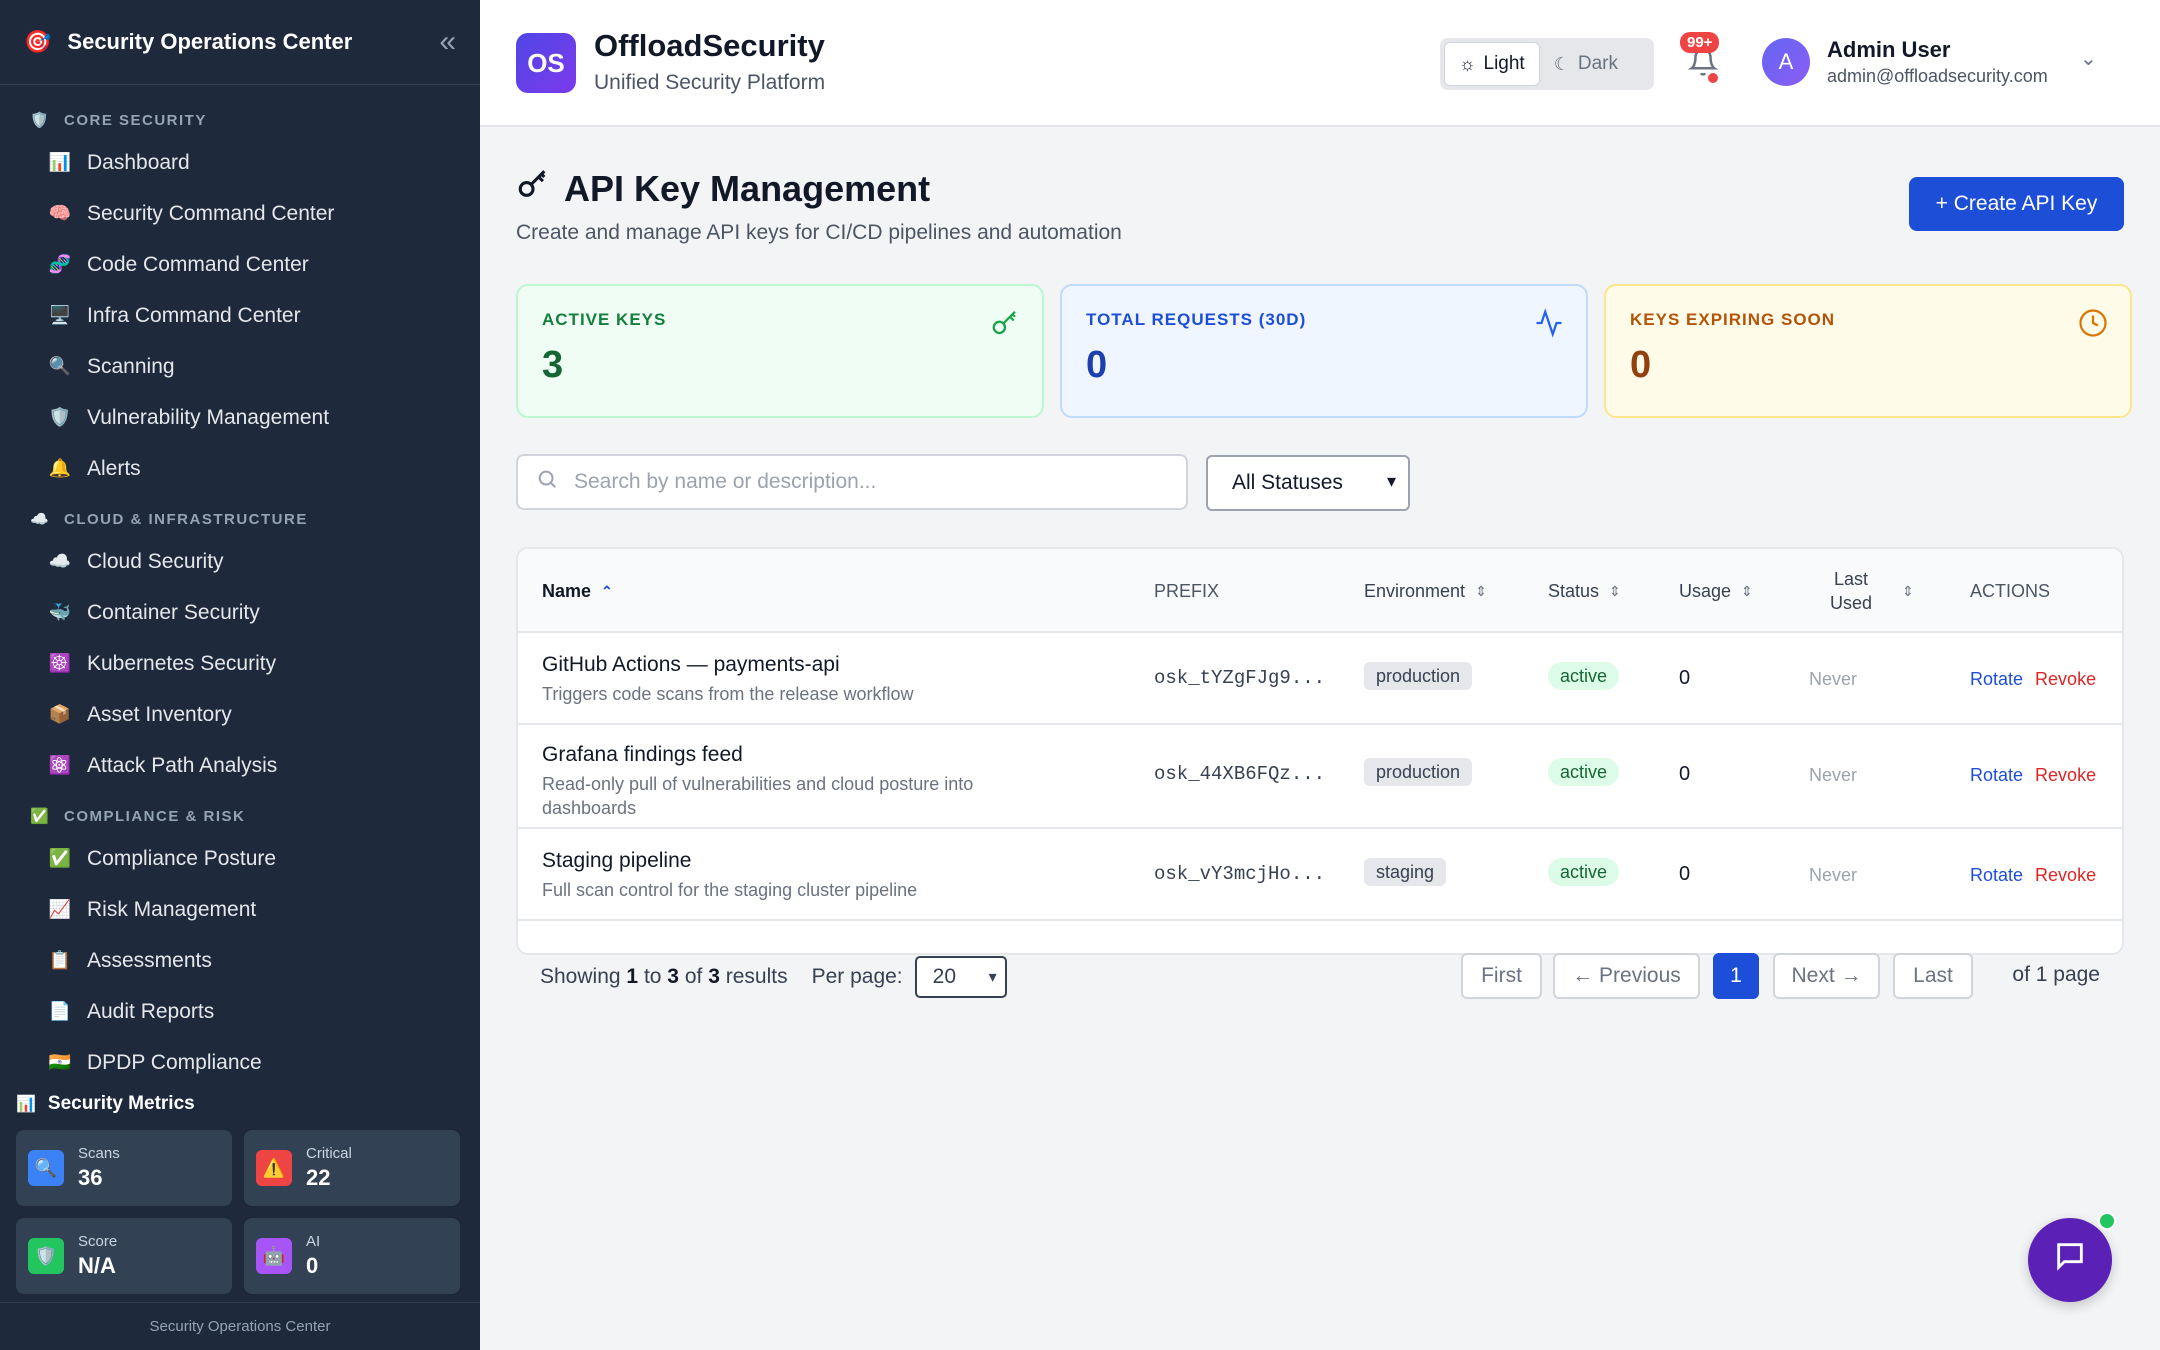 The width and height of the screenshot is (2160, 1350). I want to click on sidebar-item-infra-command-center: 🖥️ Infra Command Center, so click(240, 315).